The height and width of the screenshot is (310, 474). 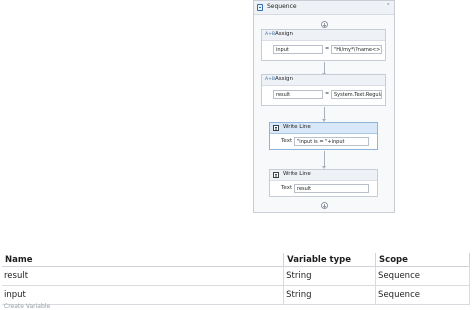 I want to click on assign-to-field: result, so click(x=298, y=94).